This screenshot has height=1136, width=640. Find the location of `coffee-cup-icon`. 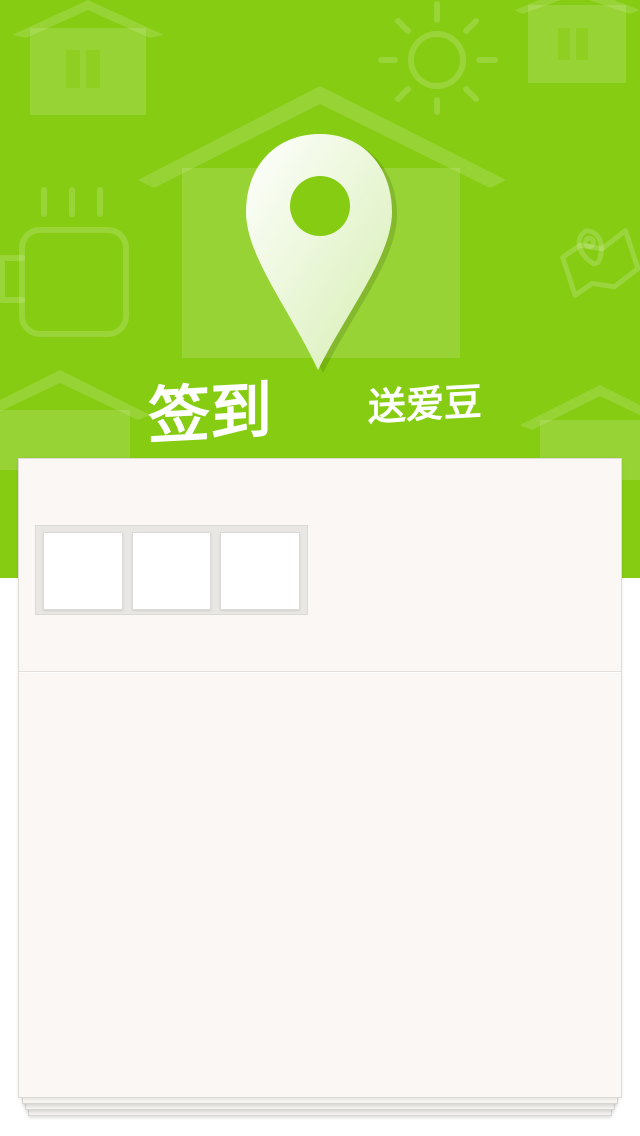

coffee-cup-icon is located at coordinates (64, 262).